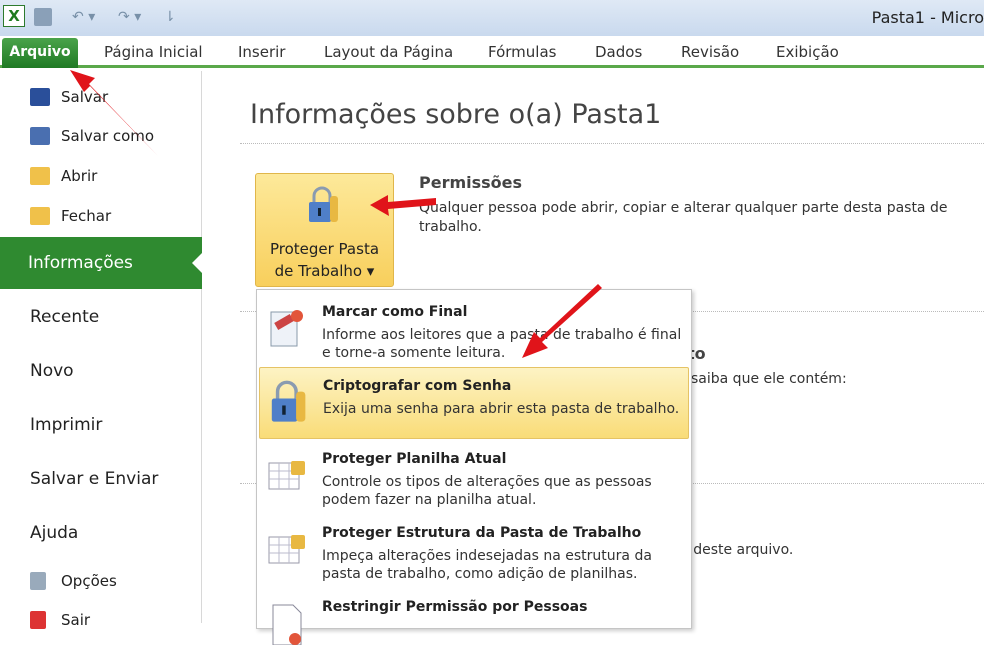  What do you see at coordinates (38, 620) in the screenshot?
I see `exit-icon` at bounding box center [38, 620].